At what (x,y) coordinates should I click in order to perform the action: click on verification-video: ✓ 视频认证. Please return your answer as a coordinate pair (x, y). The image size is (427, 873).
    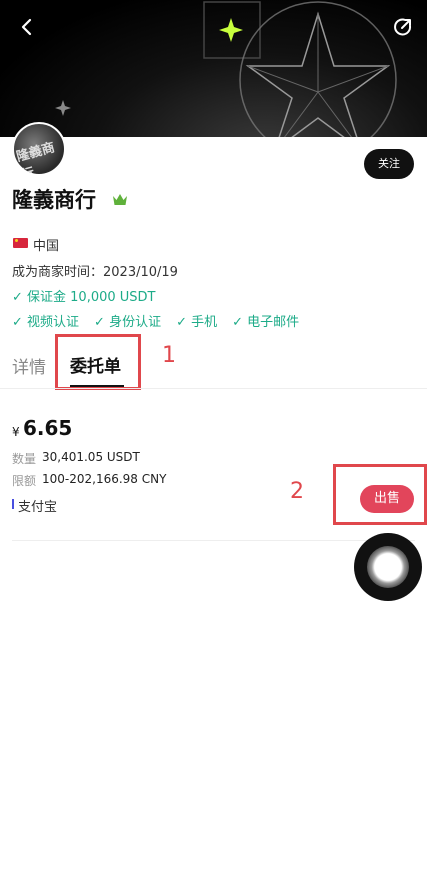
    Looking at the image, I should click on (46, 322).